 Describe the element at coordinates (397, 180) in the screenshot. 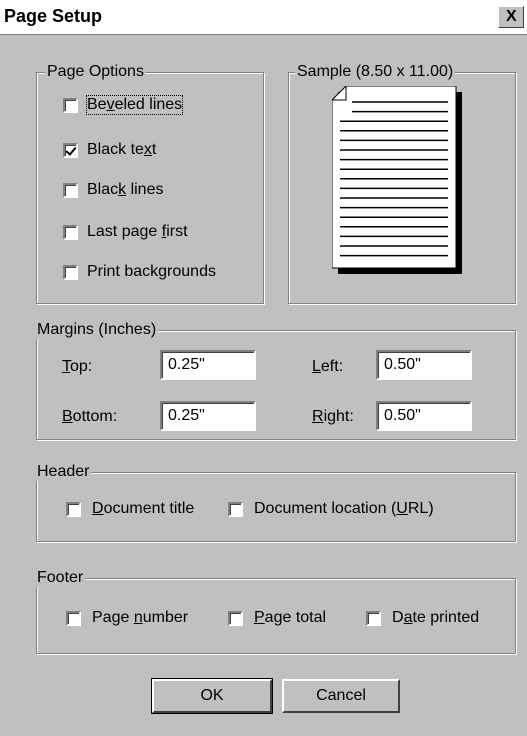

I see `sample-page-preview` at that location.